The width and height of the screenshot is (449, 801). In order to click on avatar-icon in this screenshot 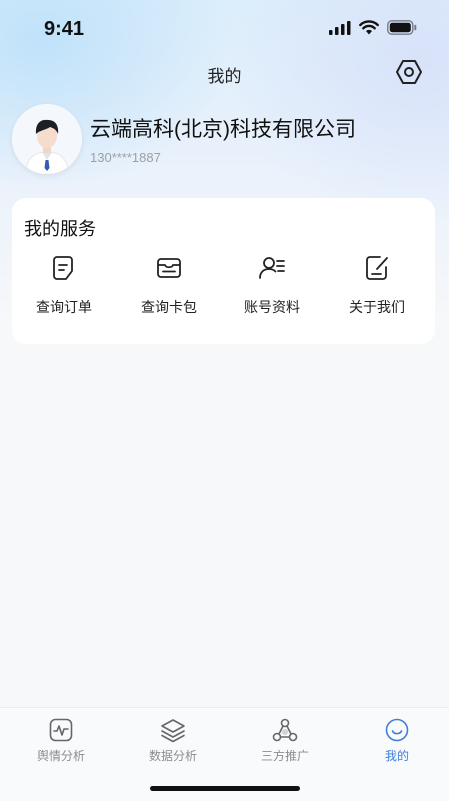, I will do `click(47, 139)`.